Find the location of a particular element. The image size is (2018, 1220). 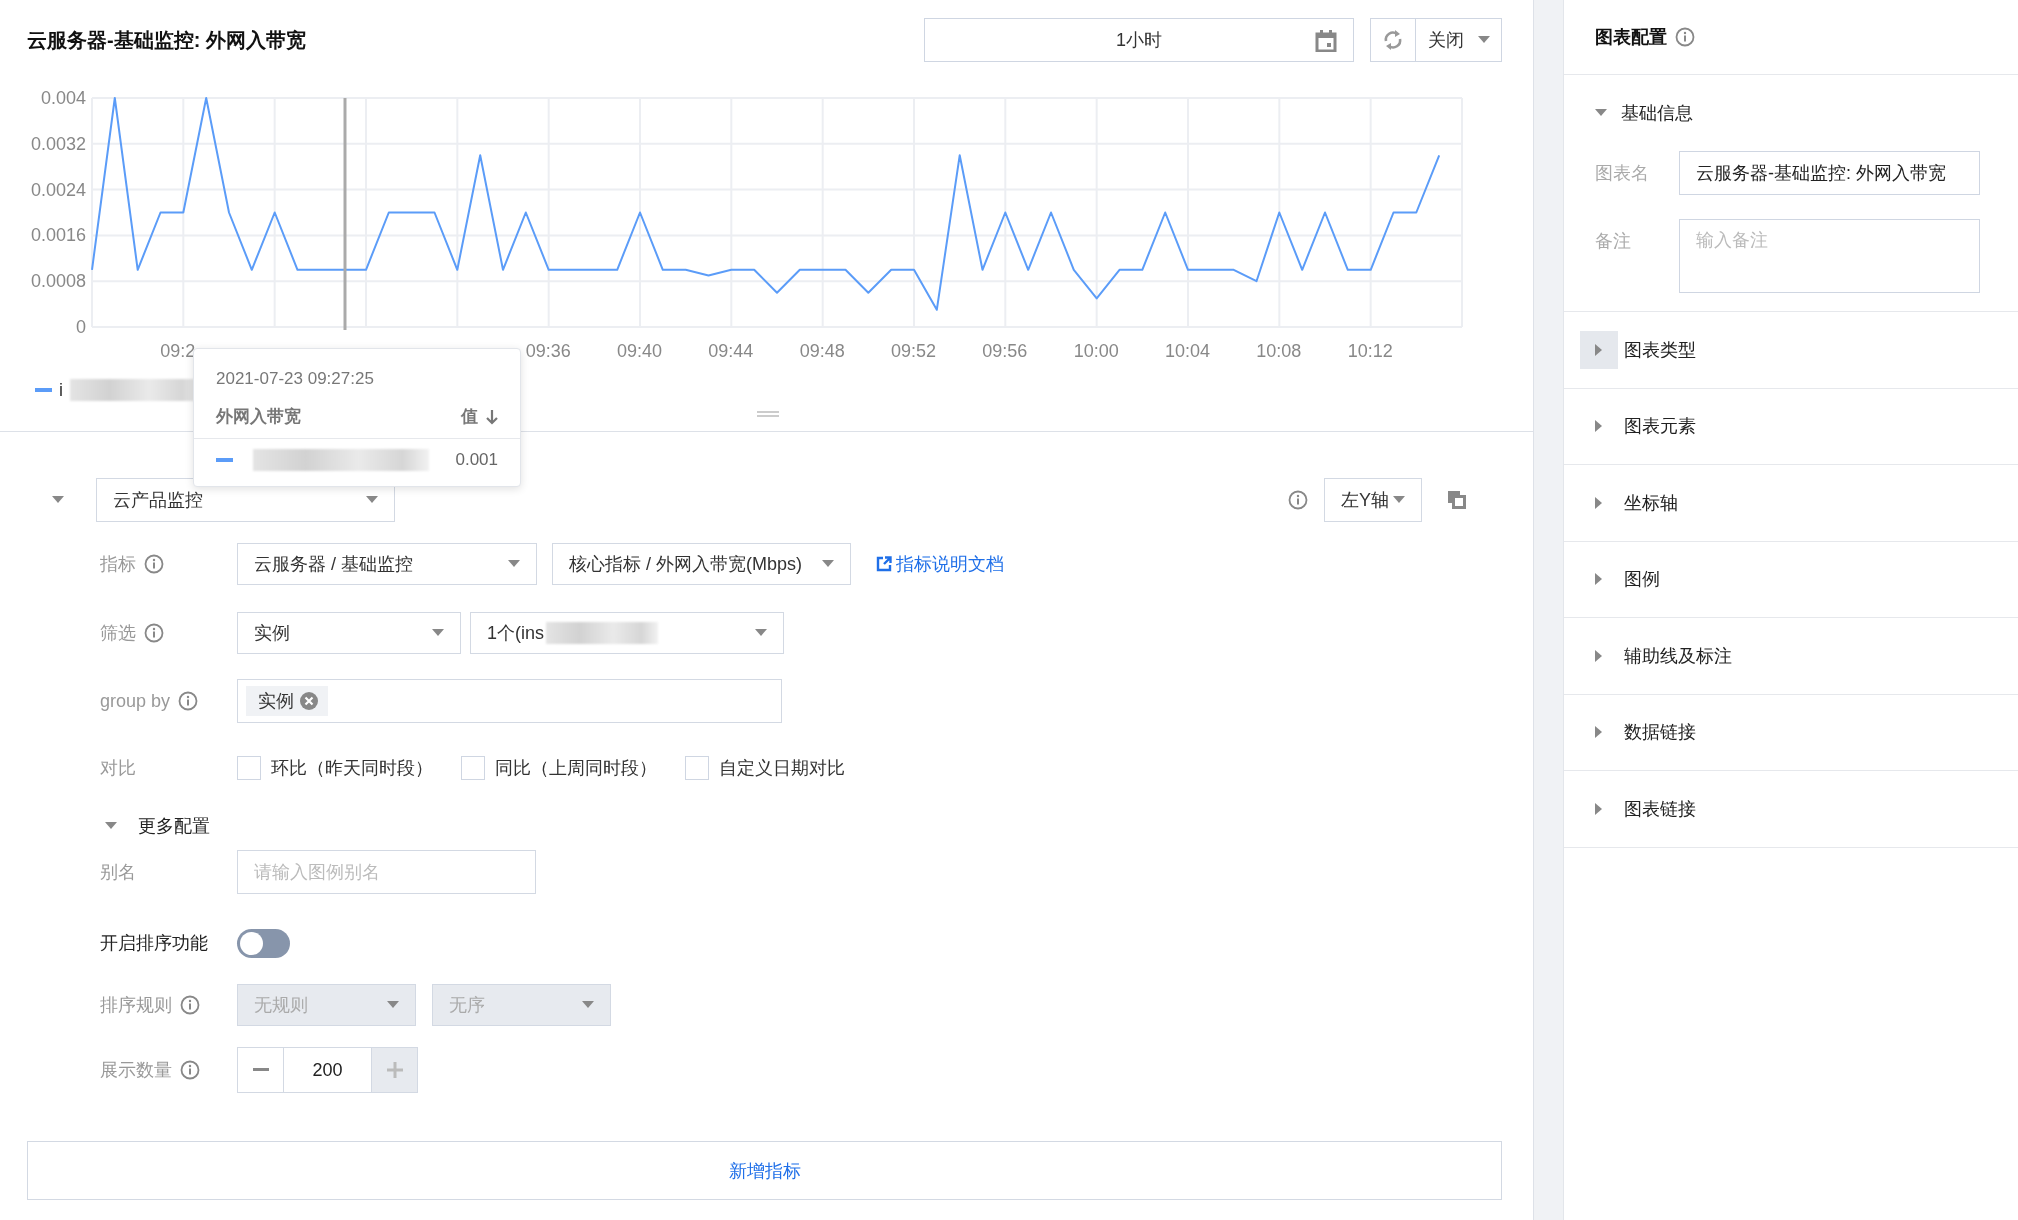

field-label: group by is located at coordinates (135, 701).